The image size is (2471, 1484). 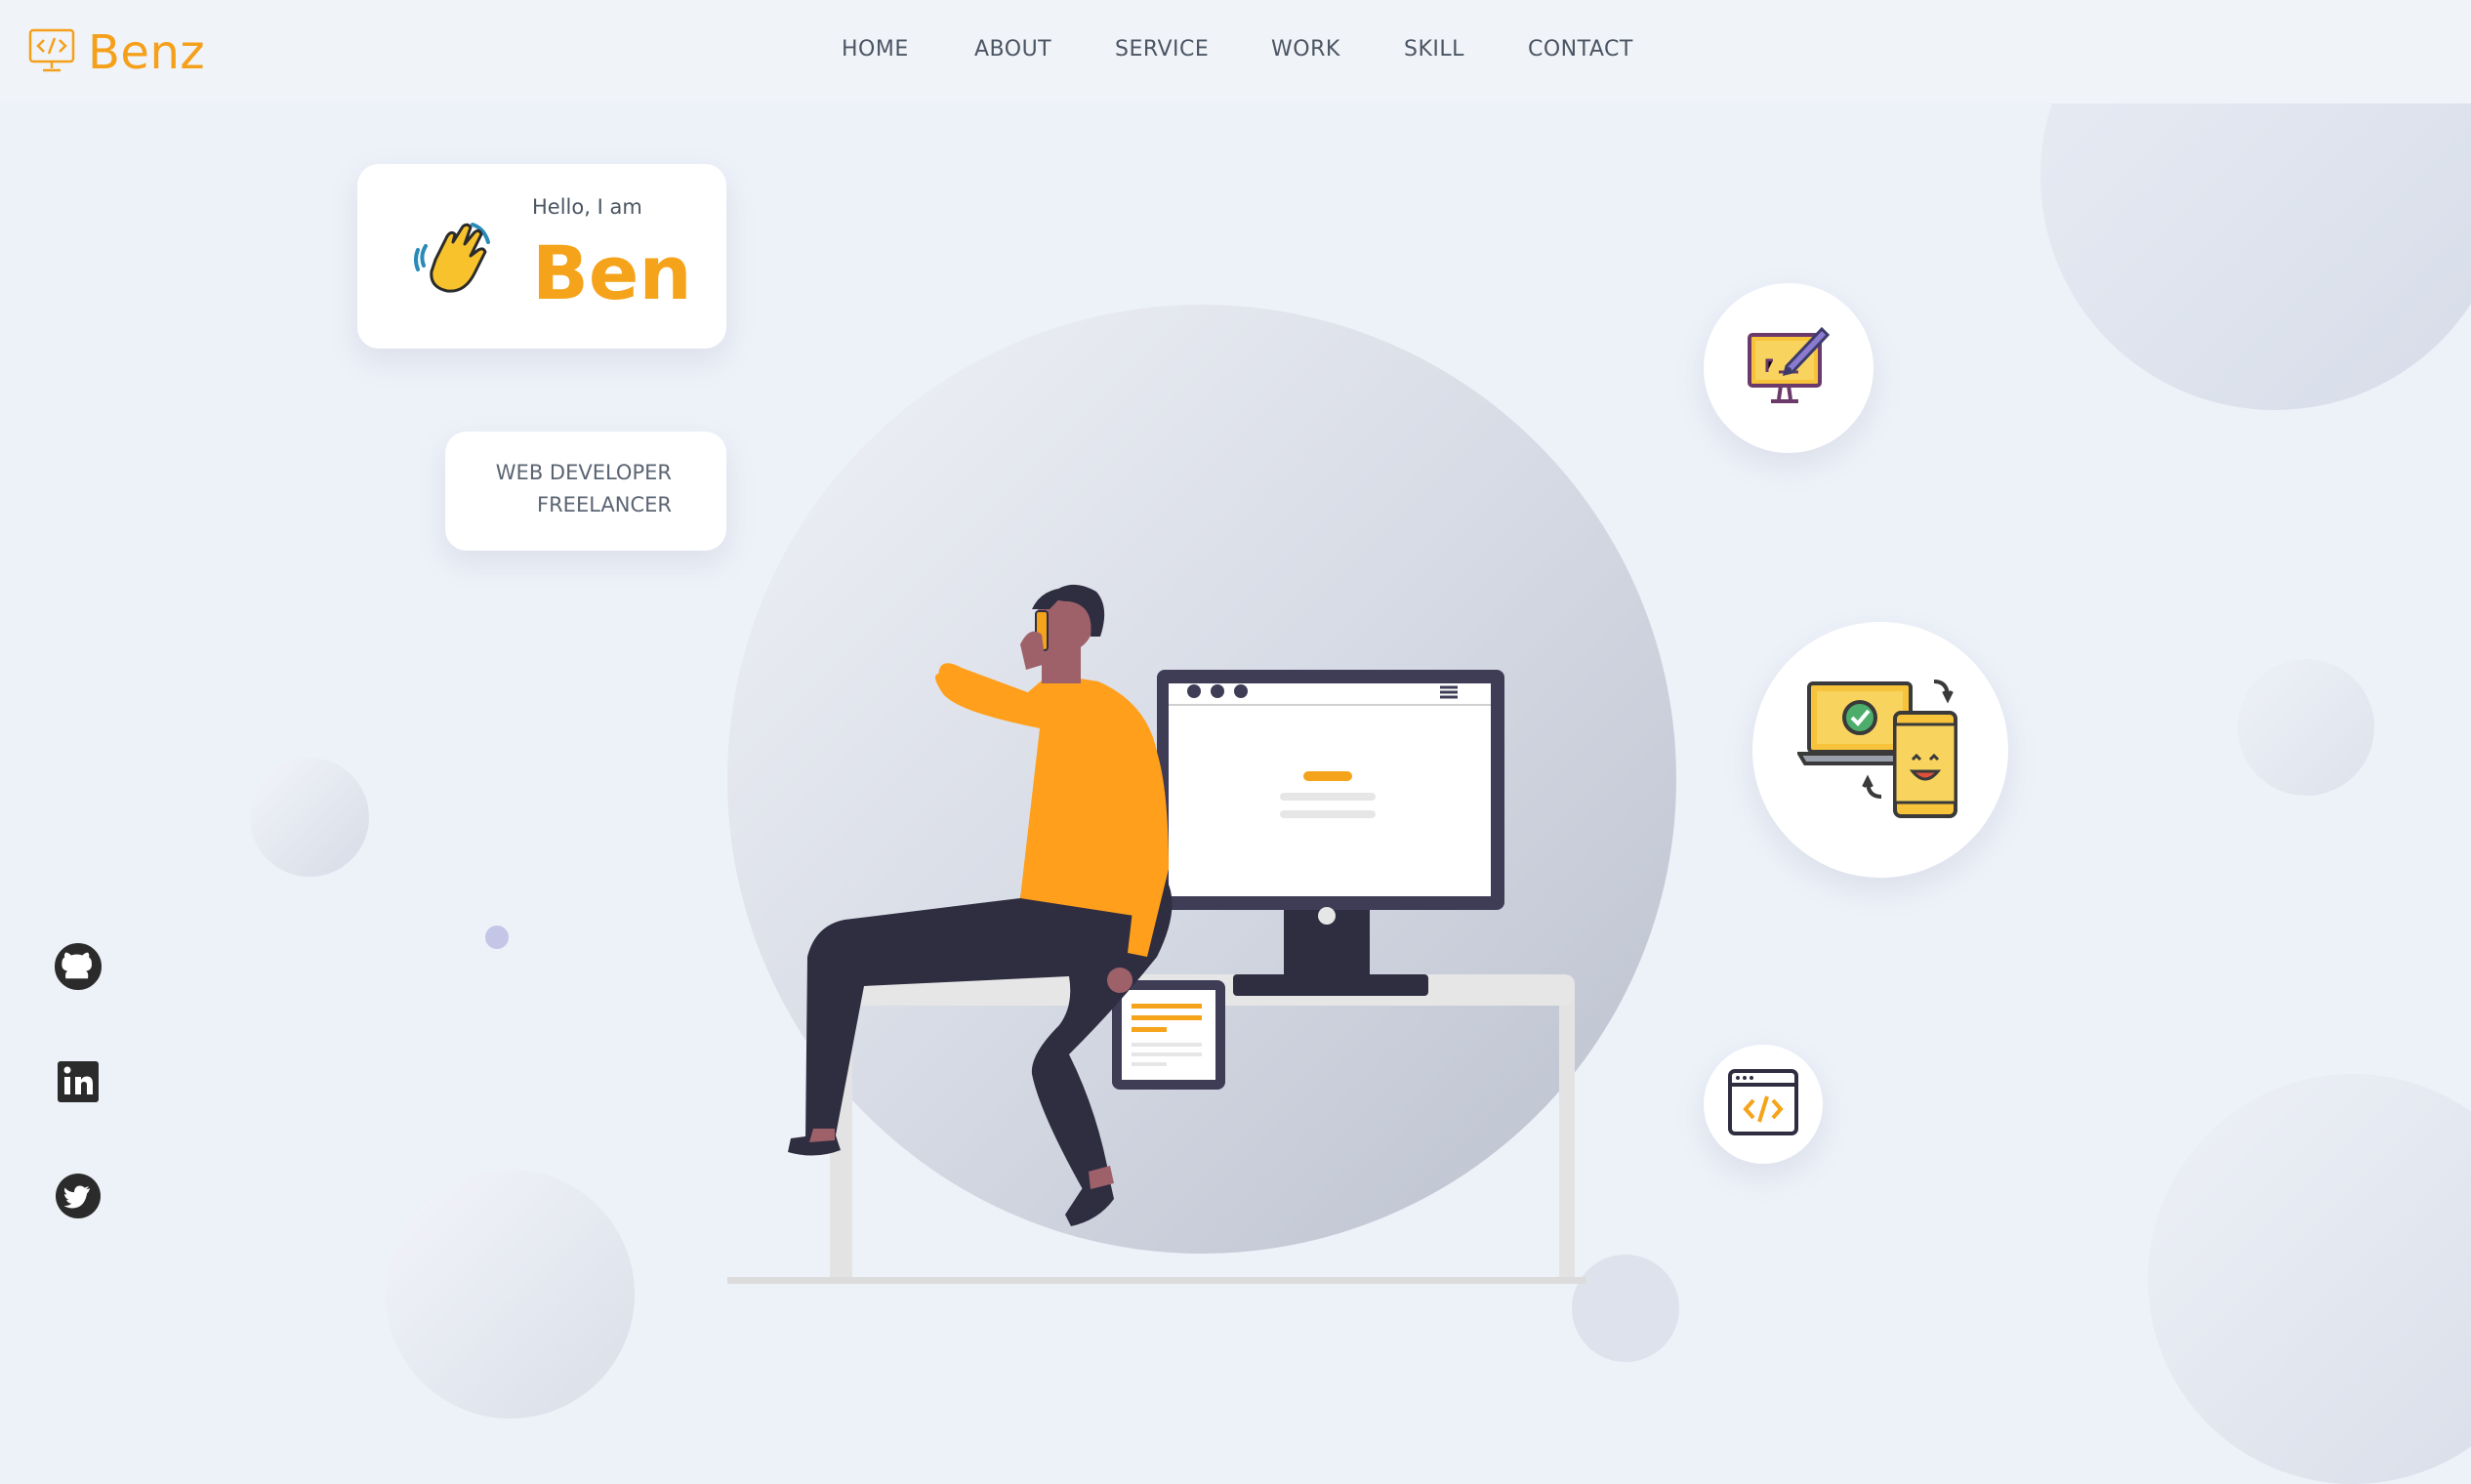 I want to click on responsive-devices-icon, so click(x=1879, y=750).